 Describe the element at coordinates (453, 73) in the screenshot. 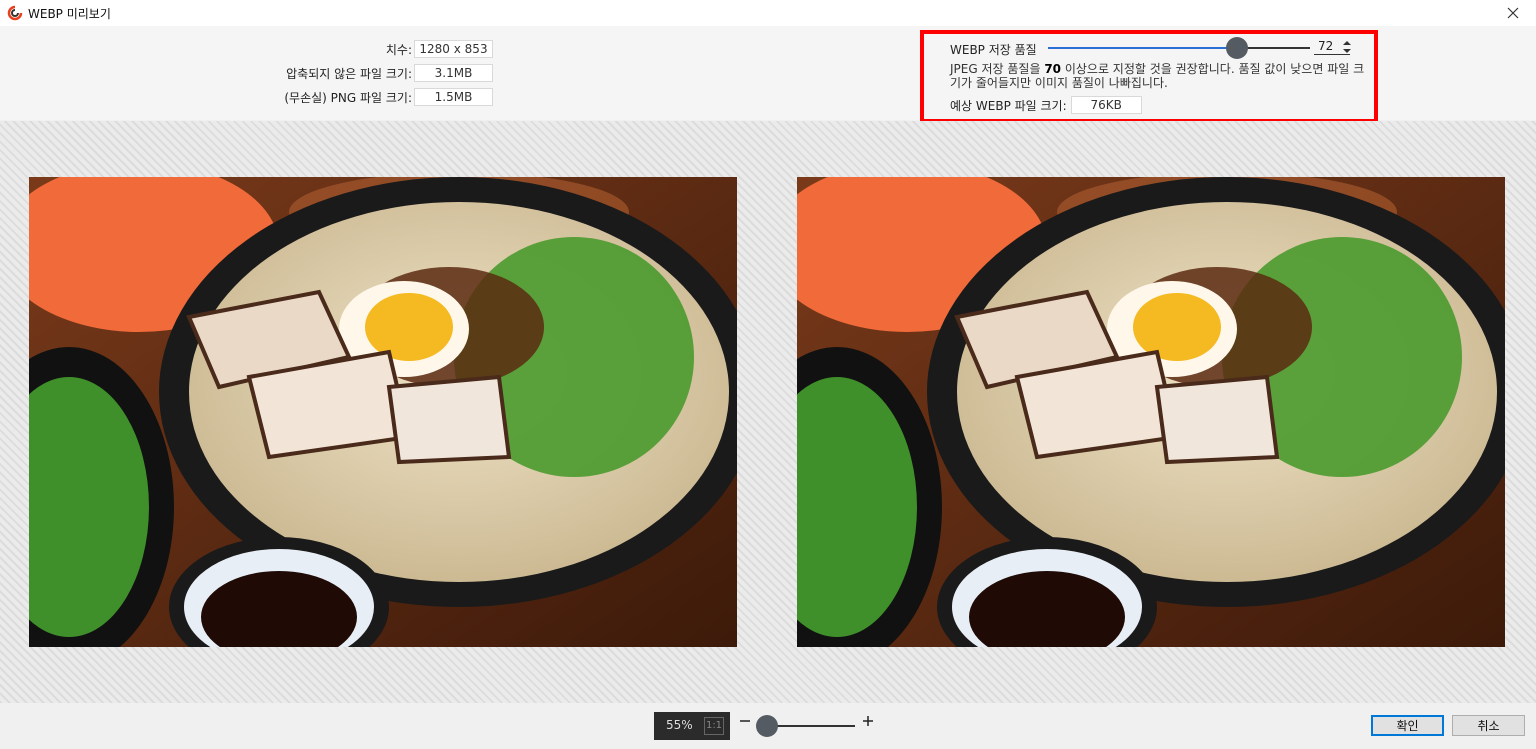

I see `uncompressed-size-value: 3.1MB` at that location.